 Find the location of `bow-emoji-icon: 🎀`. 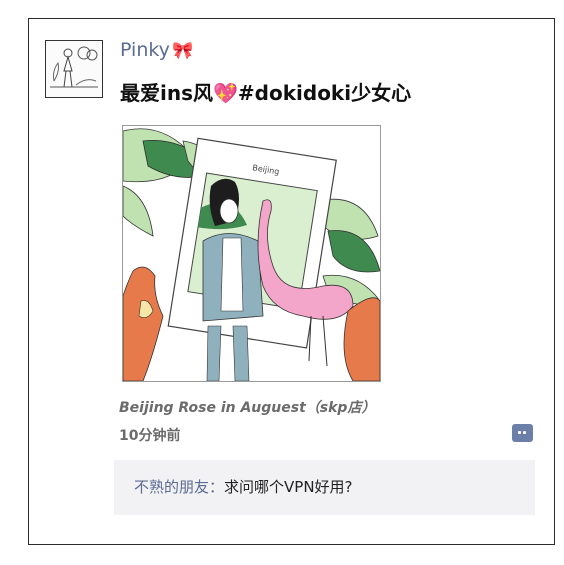

bow-emoji-icon: 🎀 is located at coordinates (182, 51).